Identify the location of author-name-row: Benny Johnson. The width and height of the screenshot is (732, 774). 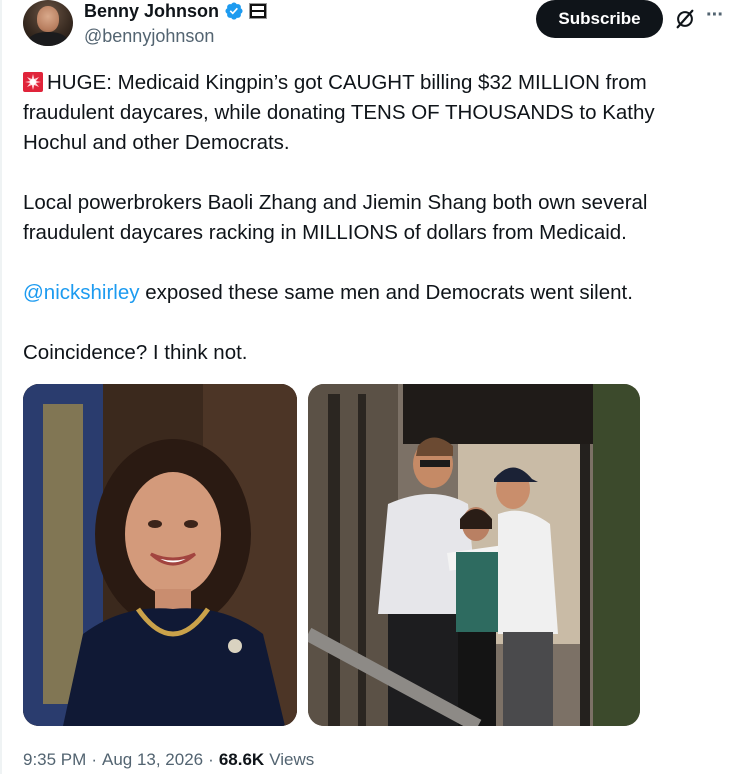
(176, 11).